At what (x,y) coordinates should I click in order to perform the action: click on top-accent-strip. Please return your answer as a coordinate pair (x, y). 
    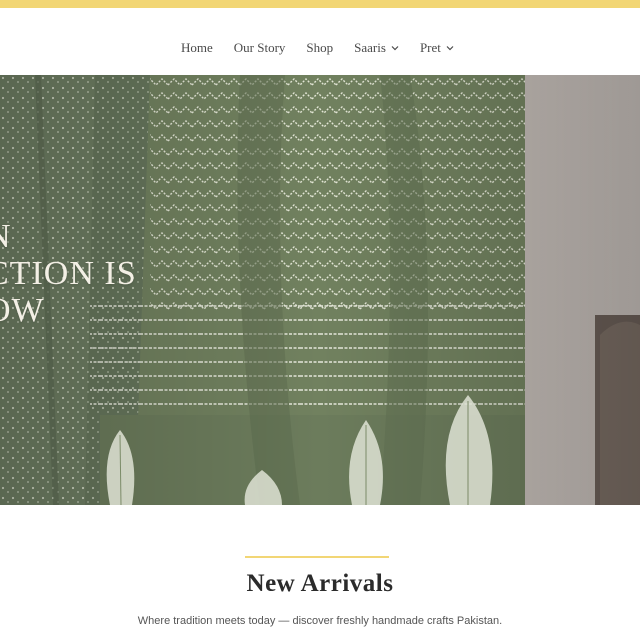
    Looking at the image, I should click on (320, 4).